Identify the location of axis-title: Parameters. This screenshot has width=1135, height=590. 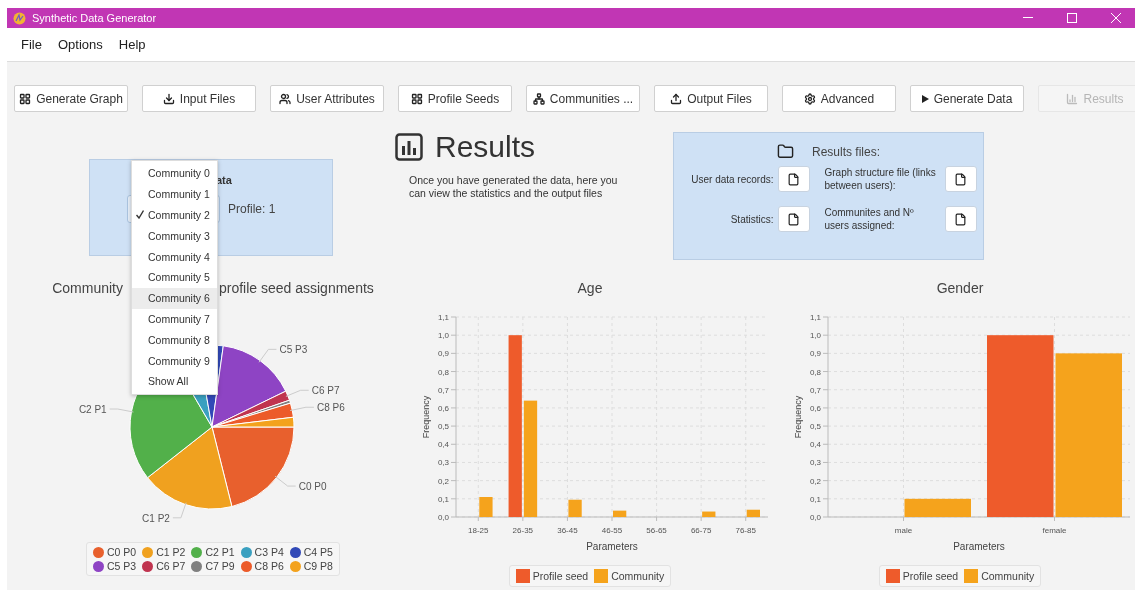
(612, 546).